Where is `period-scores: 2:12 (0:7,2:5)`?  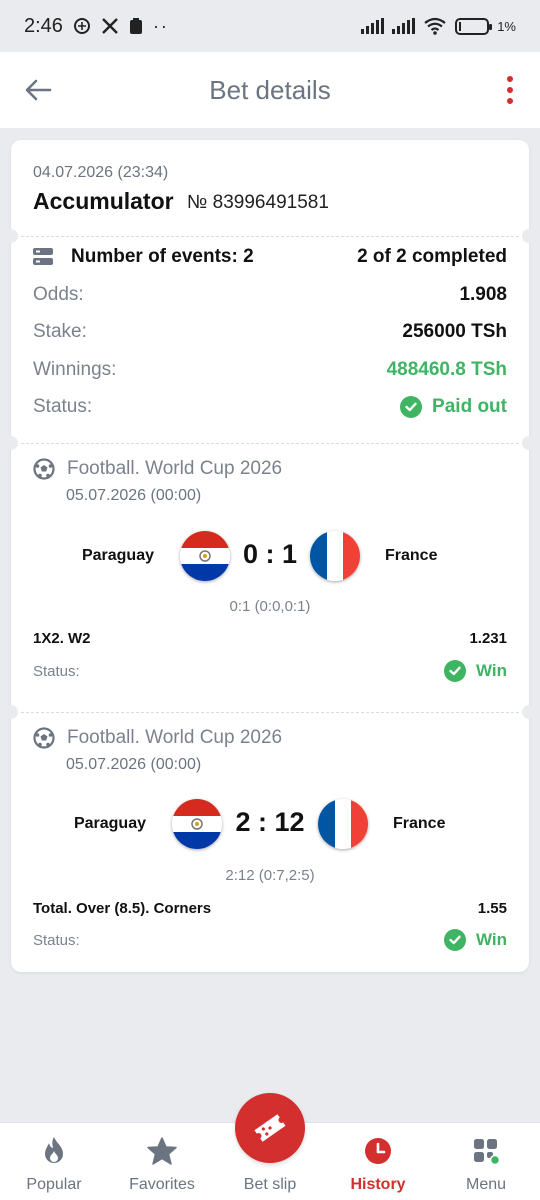 period-scores: 2:12 (0:7,2:5) is located at coordinates (270, 875).